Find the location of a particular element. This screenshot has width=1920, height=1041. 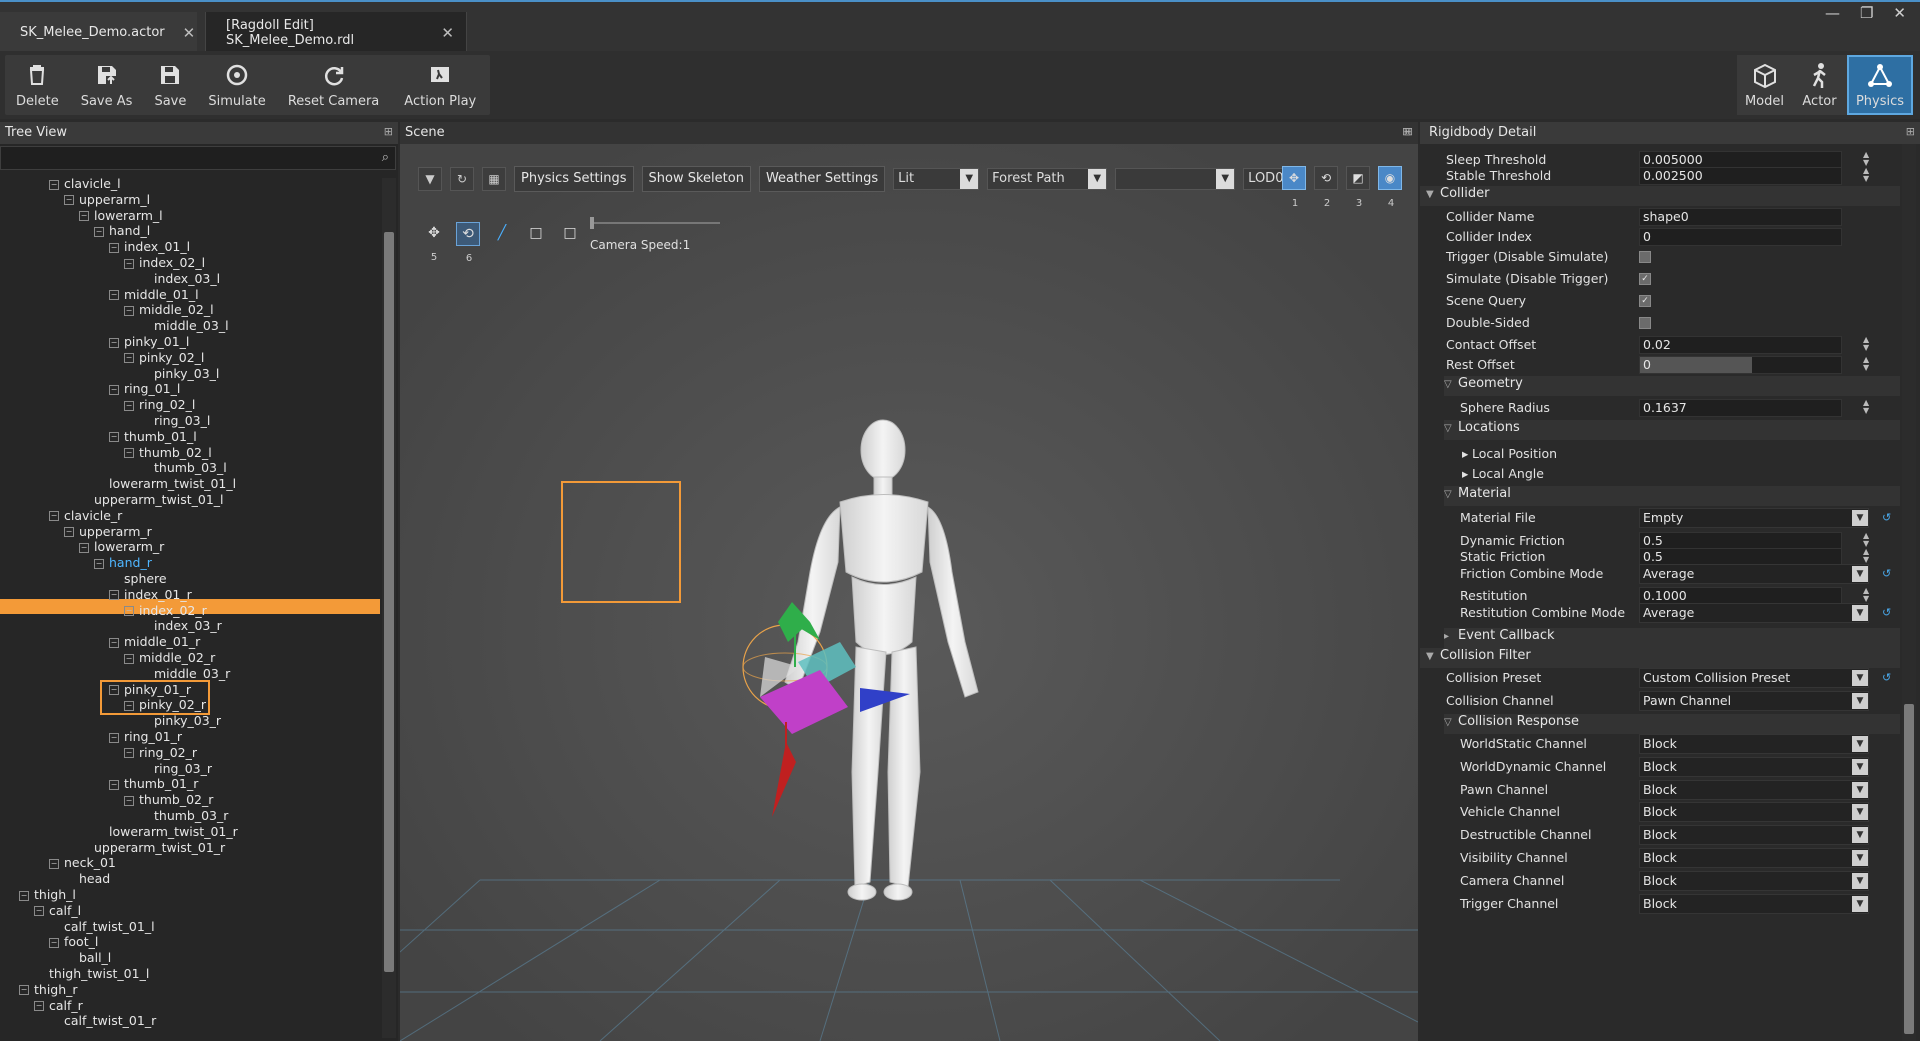

tree-item: − ring_01_l is located at coordinates (144, 389).